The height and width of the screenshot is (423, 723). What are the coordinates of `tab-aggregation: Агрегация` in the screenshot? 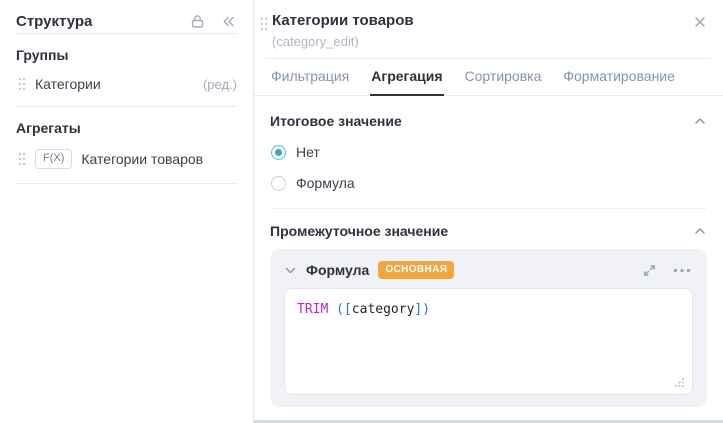 It's located at (407, 77).